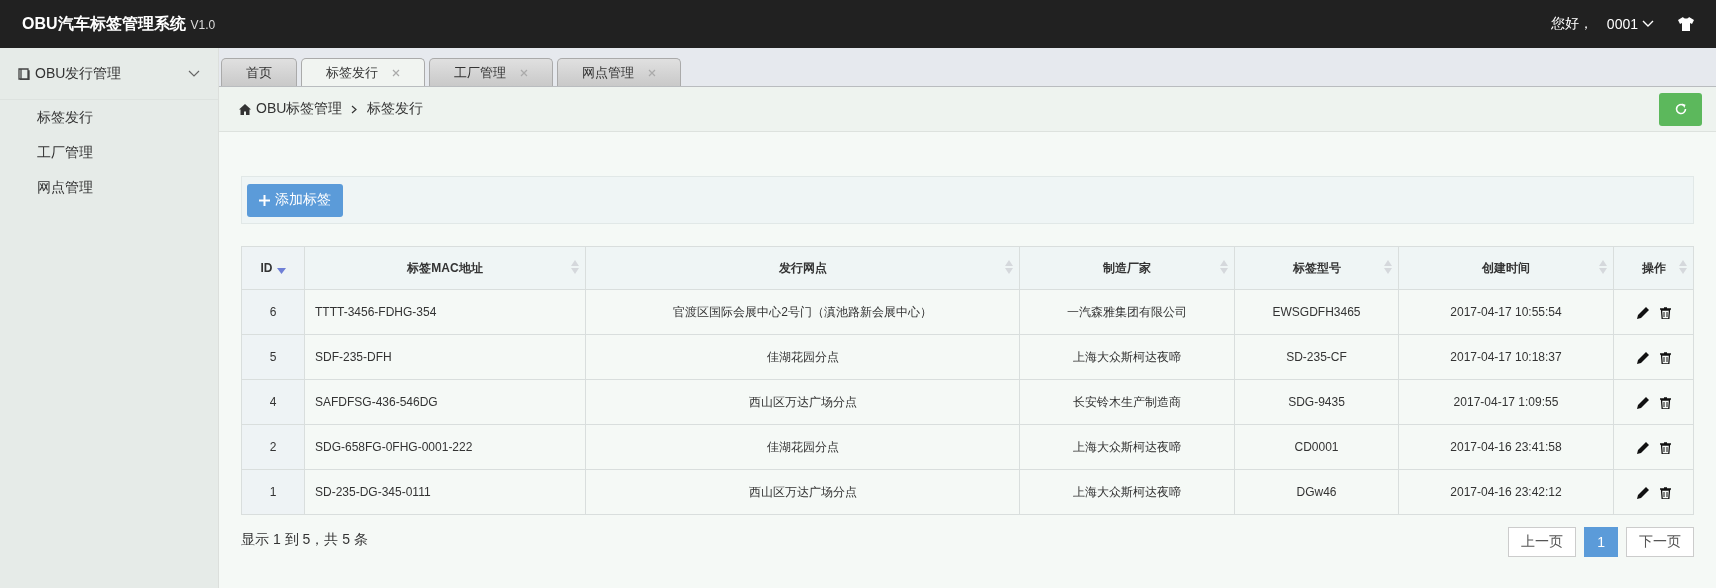  Describe the element at coordinates (491, 72) in the screenshot. I see `tab: 工厂管理` at that location.